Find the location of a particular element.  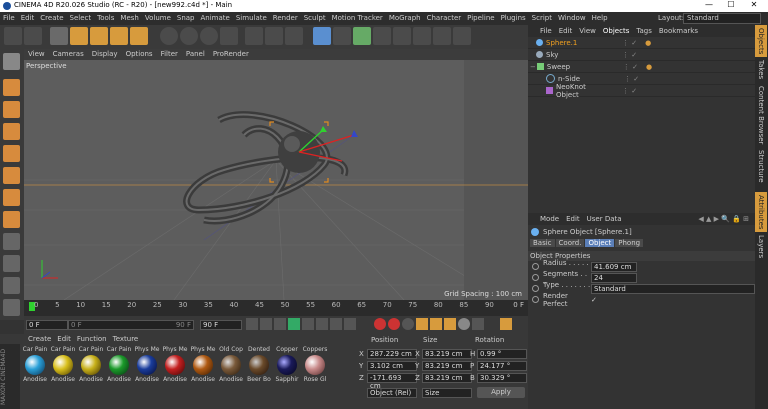

make-editable-icon is located at coordinates (11, 61).